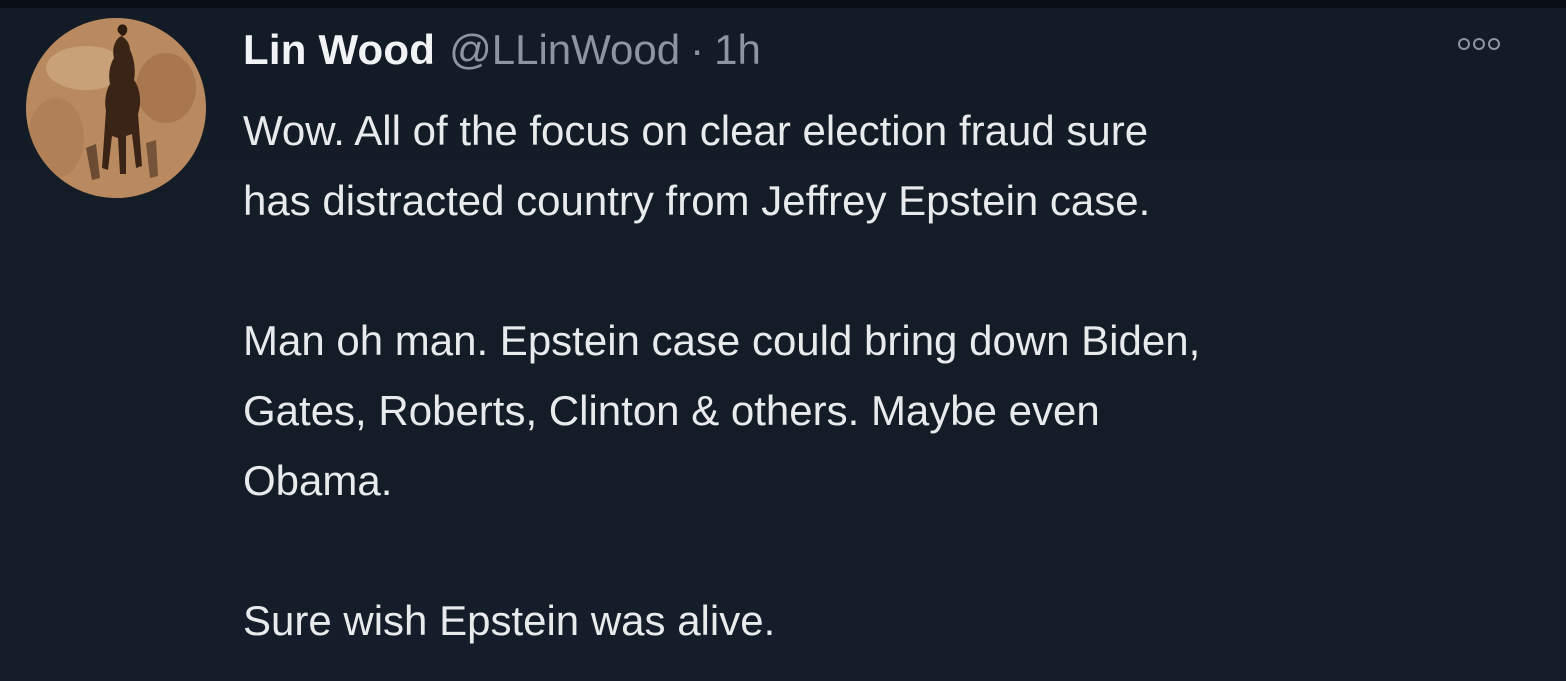 The width and height of the screenshot is (1566, 681). Describe the element at coordinates (564, 50) in the screenshot. I see `author-handle: @LLinWood` at that location.